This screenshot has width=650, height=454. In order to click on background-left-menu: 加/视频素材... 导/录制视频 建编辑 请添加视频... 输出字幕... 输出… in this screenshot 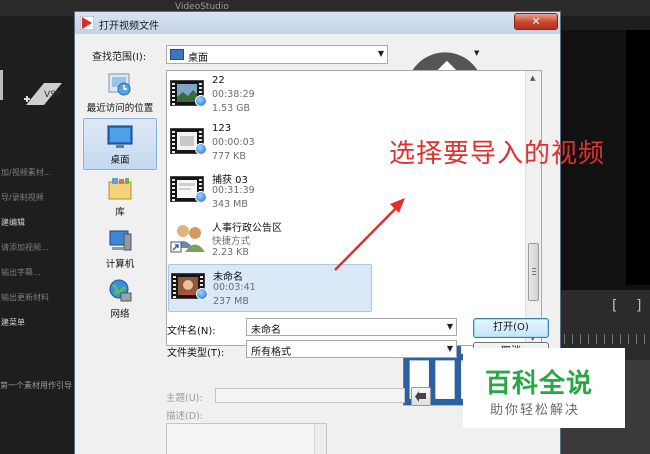, I will do `click(37, 247)`.